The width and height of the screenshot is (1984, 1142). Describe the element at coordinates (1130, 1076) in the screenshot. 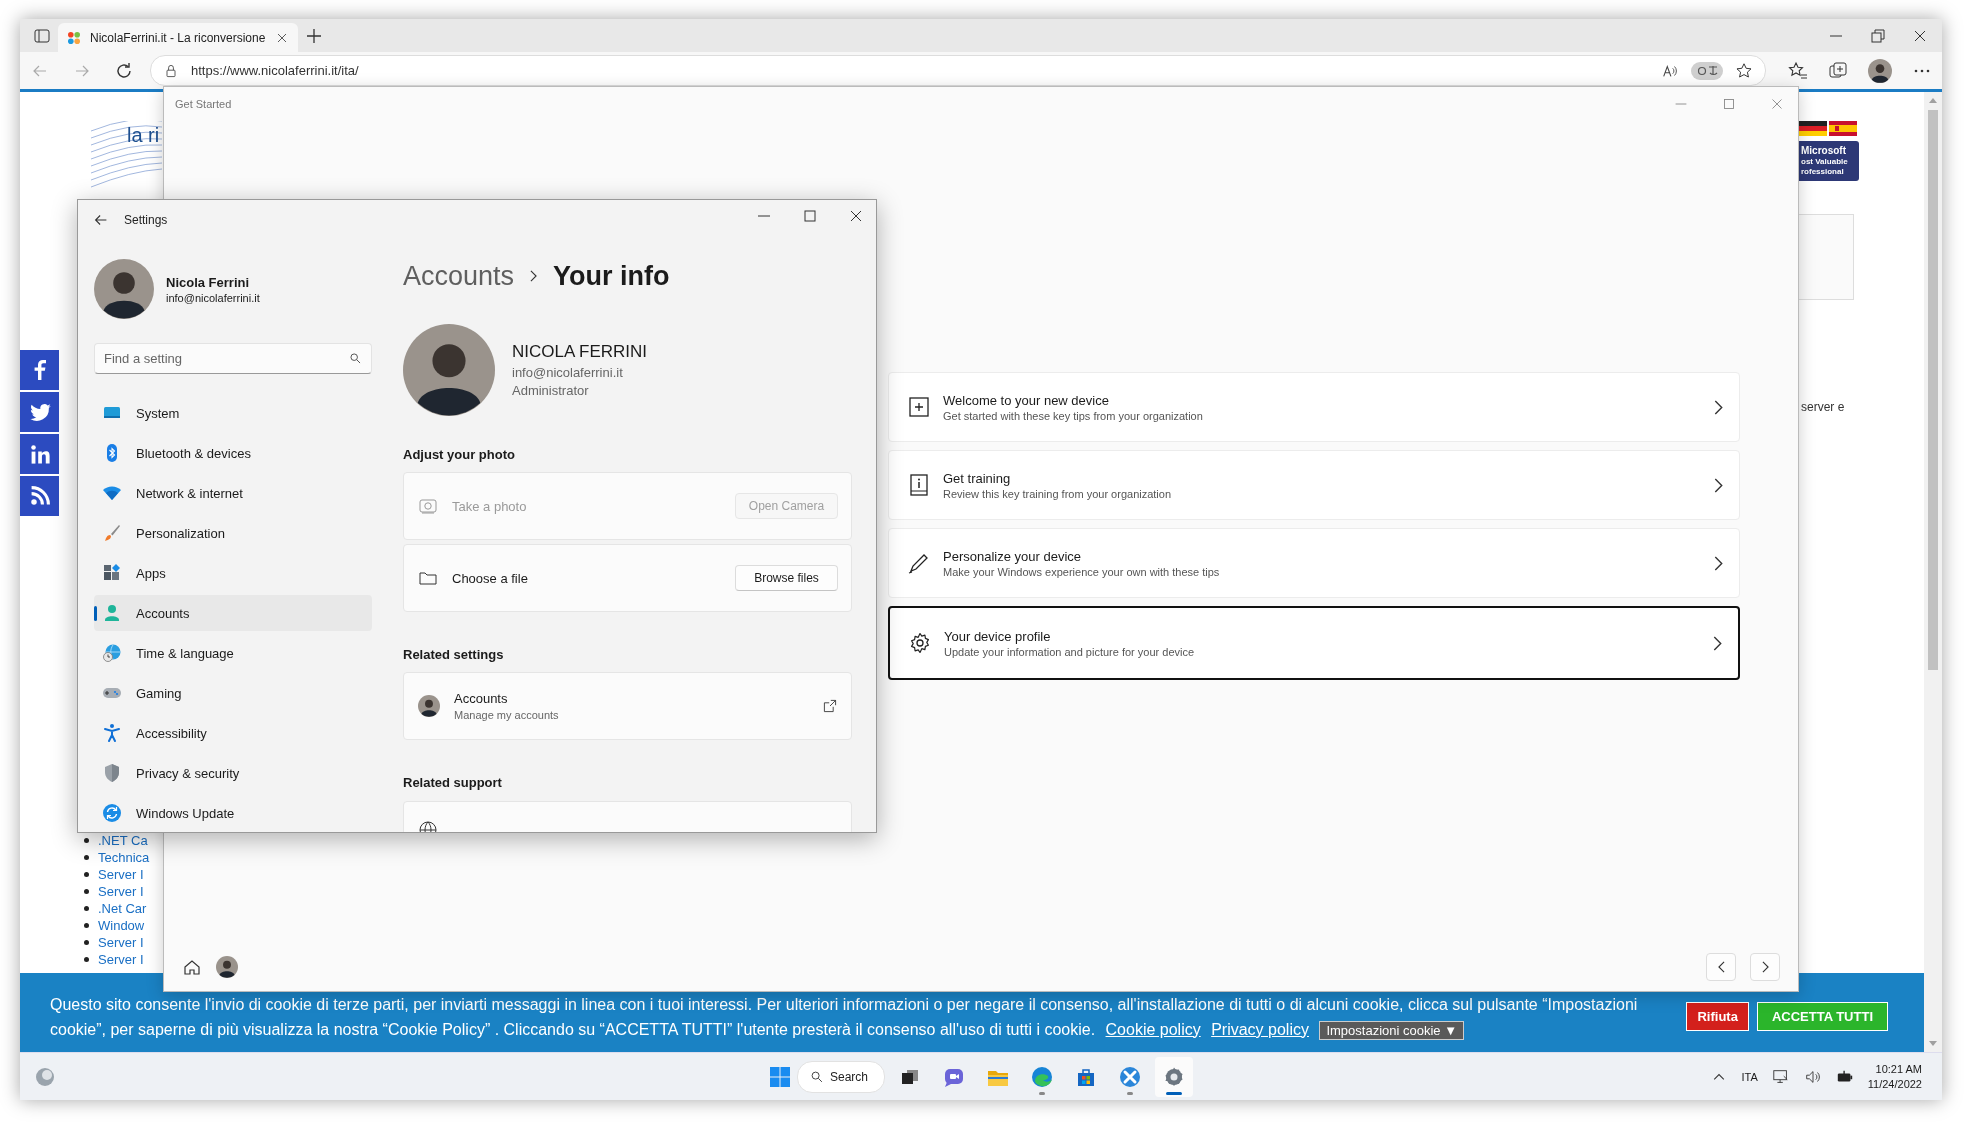

I see `app-icon` at that location.